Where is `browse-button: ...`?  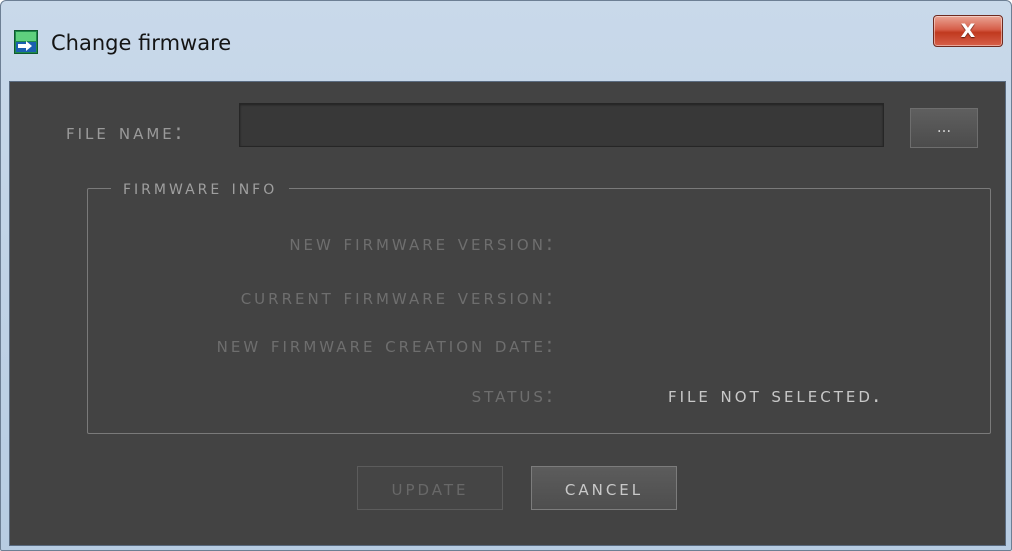 browse-button: ... is located at coordinates (944, 128).